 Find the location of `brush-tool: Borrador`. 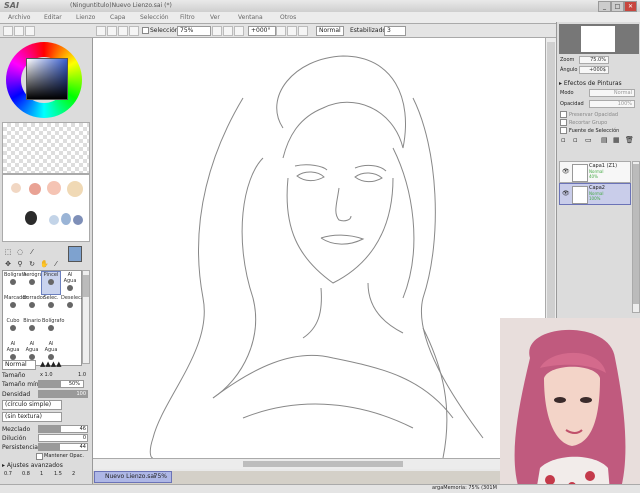

brush-tool: Borrador is located at coordinates (34, 306).